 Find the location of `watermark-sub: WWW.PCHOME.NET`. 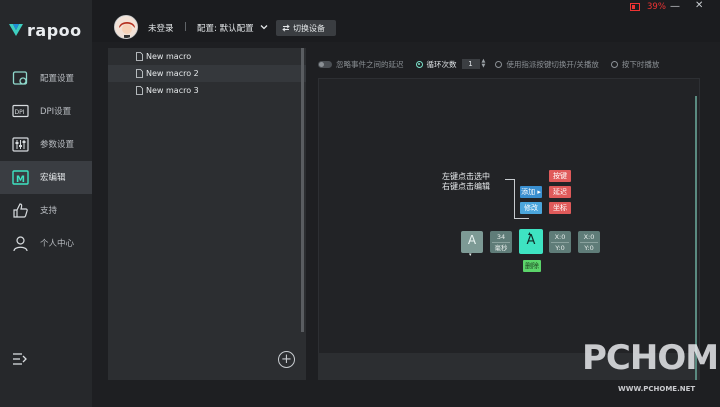

watermark-sub: WWW.PCHOME.NET is located at coordinates (657, 389).